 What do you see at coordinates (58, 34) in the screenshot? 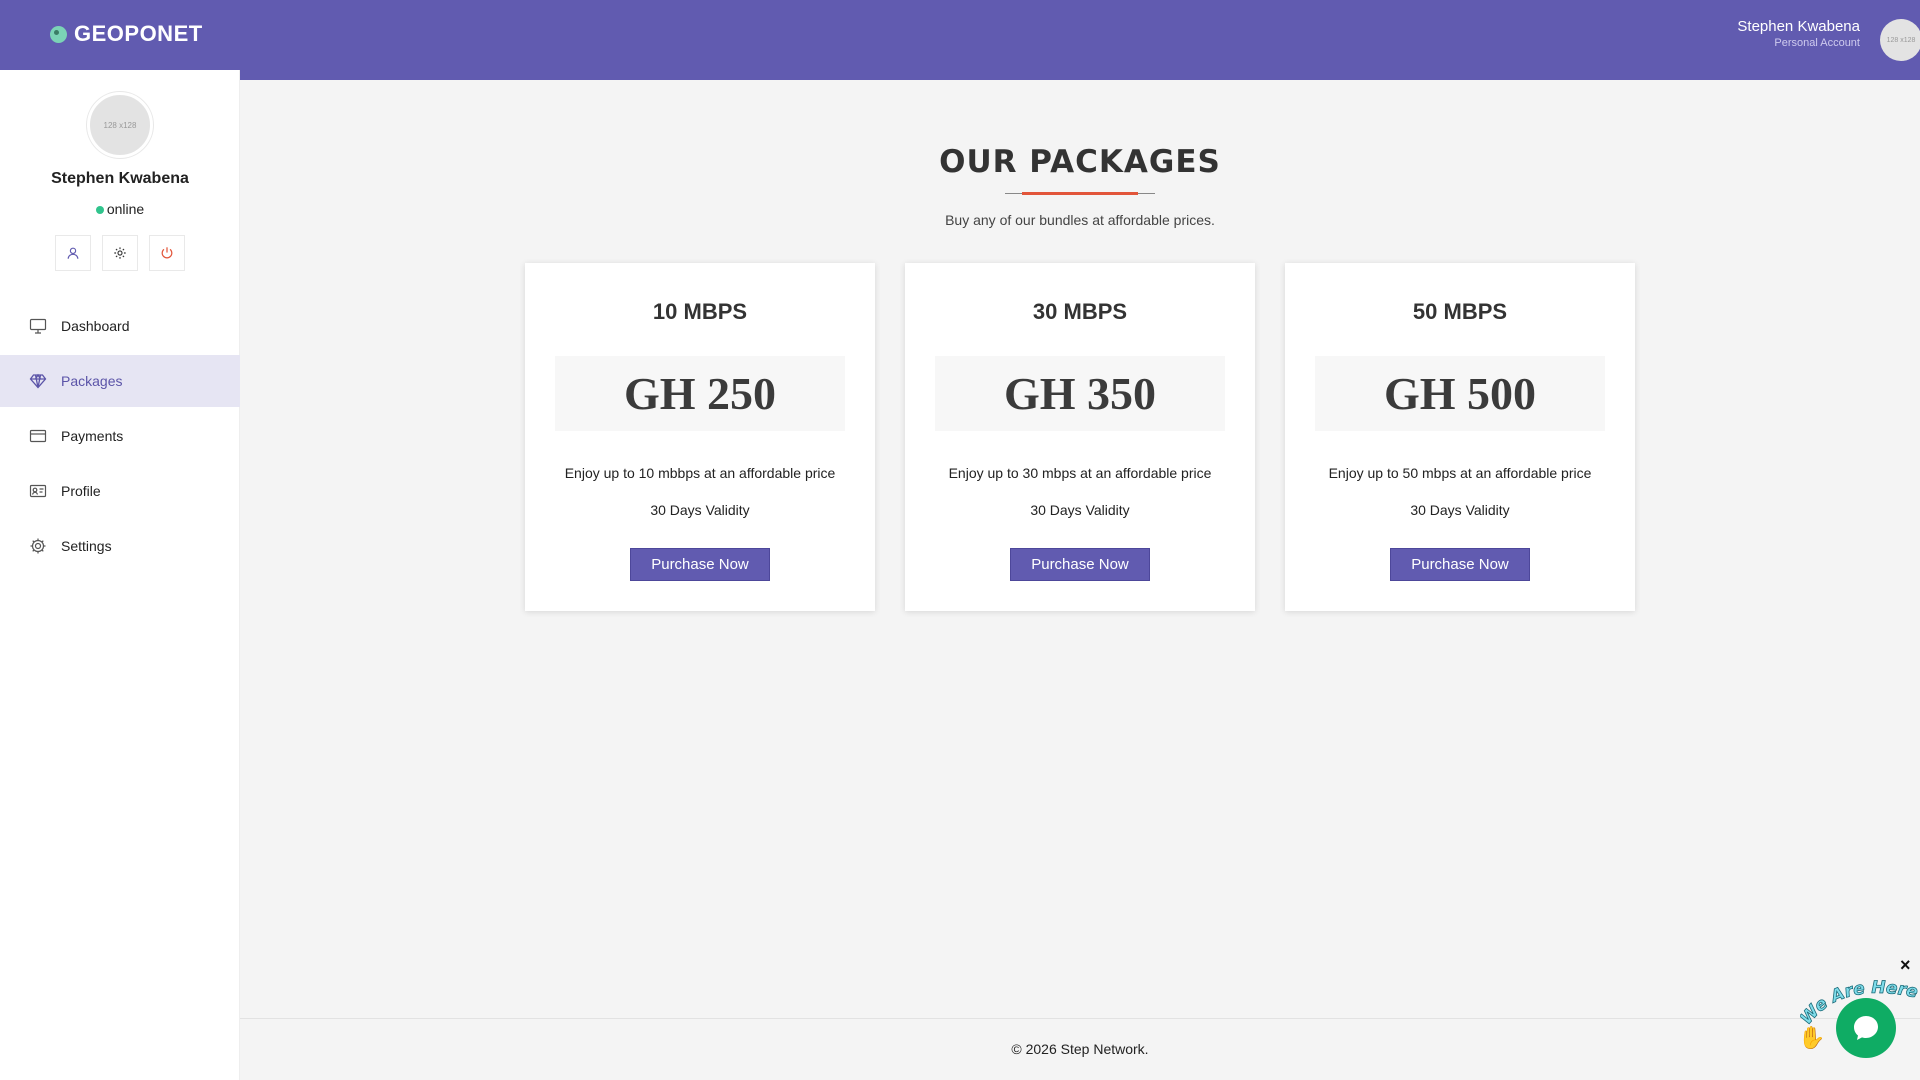
I see `globe-icon` at bounding box center [58, 34].